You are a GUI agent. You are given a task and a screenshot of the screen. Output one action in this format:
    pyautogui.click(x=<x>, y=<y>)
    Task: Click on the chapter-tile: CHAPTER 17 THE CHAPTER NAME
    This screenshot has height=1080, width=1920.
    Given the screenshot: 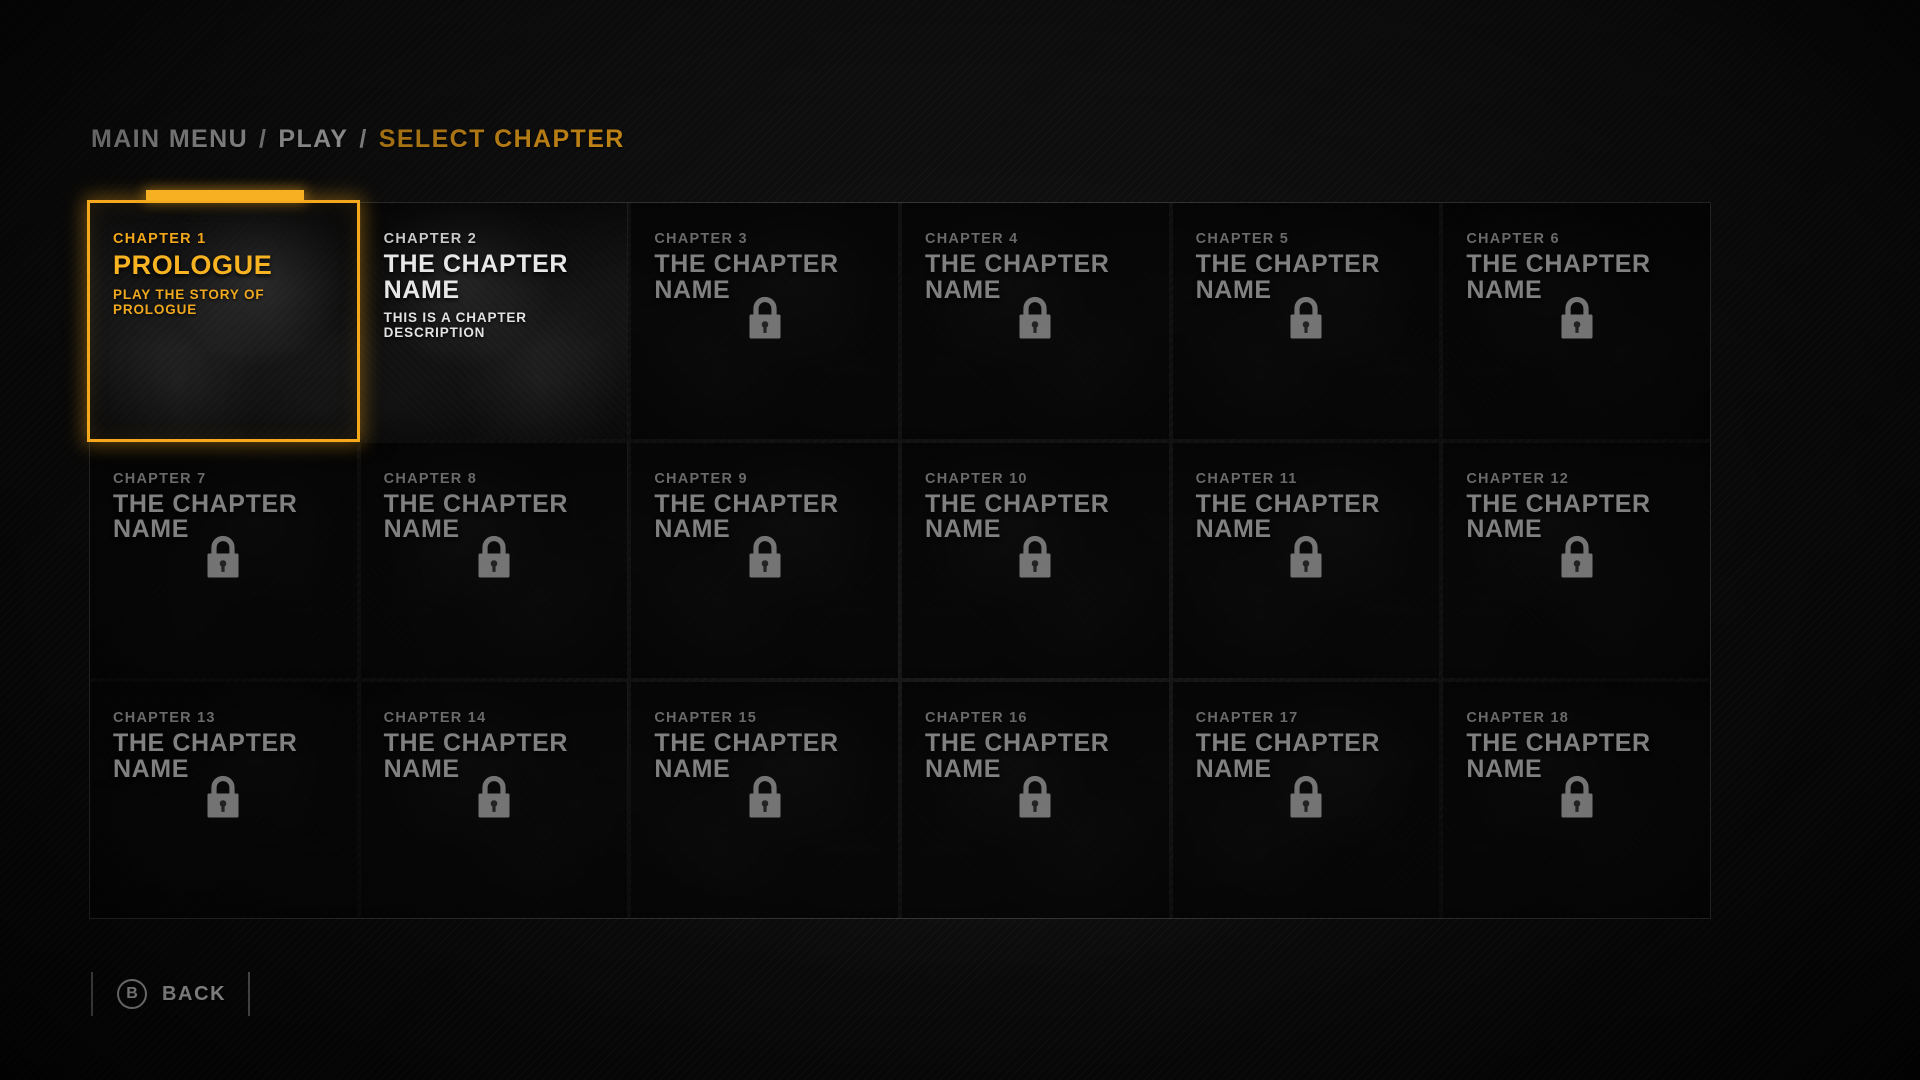 What is the action you would take?
    pyautogui.click(x=1306, y=800)
    